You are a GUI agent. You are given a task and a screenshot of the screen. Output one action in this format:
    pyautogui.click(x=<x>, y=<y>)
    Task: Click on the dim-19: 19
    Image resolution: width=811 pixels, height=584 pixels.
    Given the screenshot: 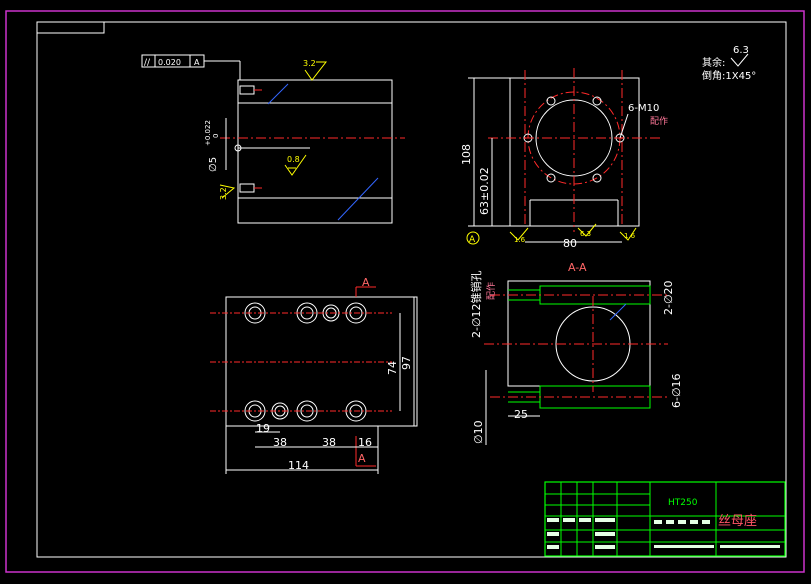 What is the action you would take?
    pyautogui.click(x=263, y=428)
    